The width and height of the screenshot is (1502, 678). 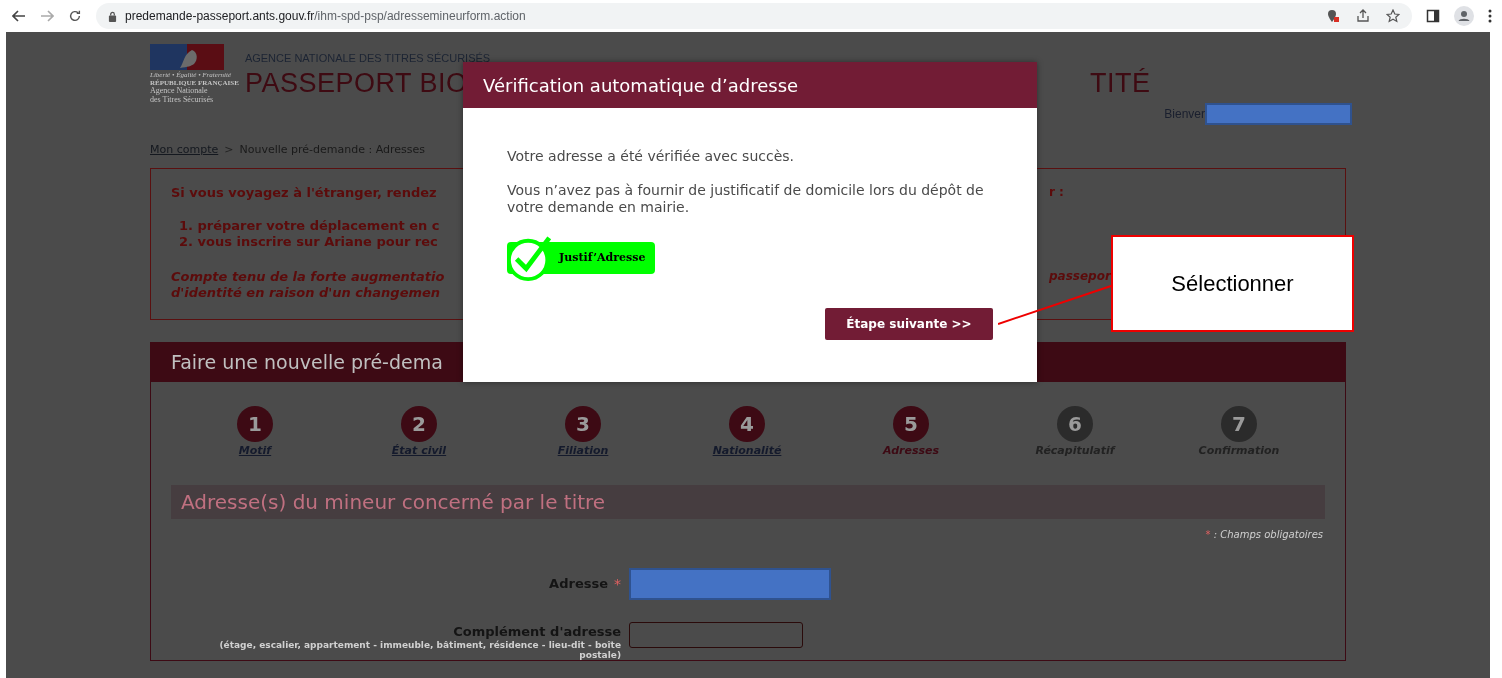 I want to click on scrollbar, so click(x=1496, y=355).